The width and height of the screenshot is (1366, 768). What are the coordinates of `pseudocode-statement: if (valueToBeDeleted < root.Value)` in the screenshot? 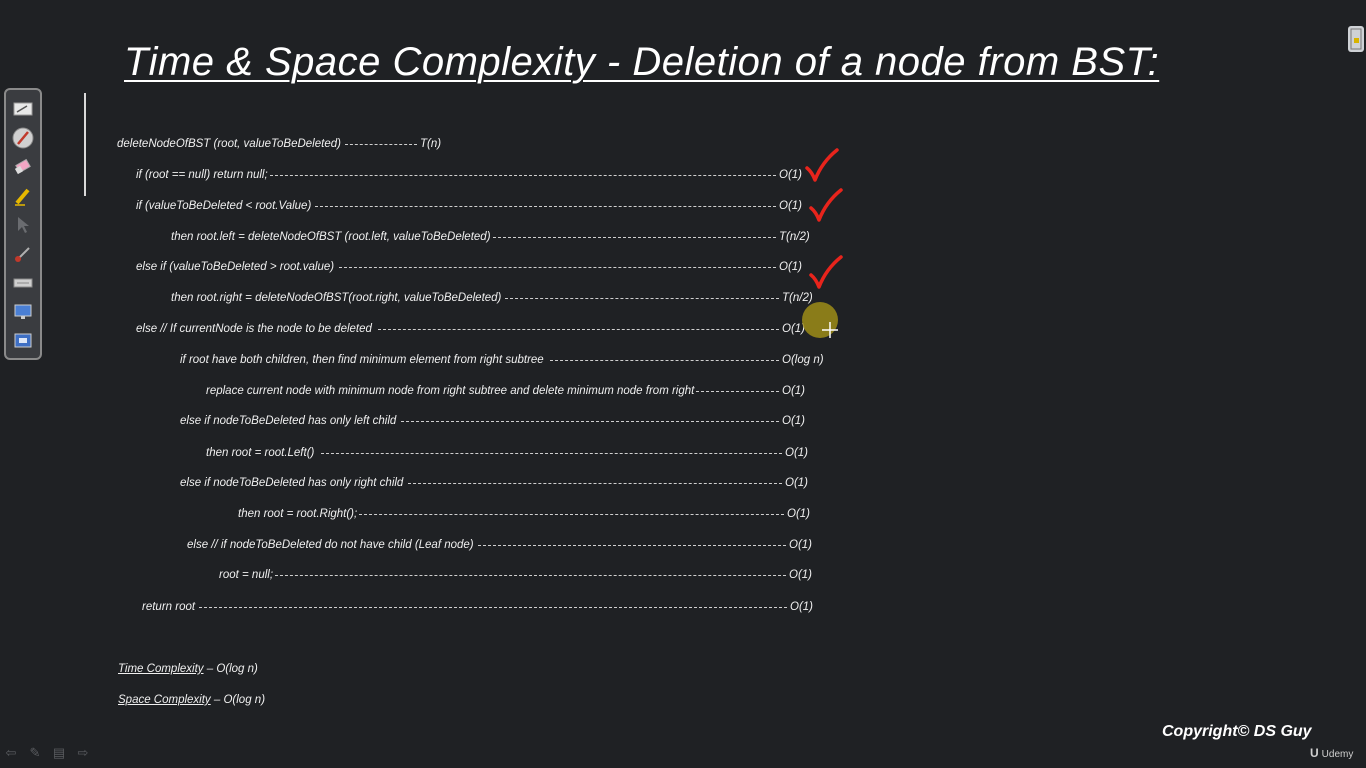 It's located at (224, 206).